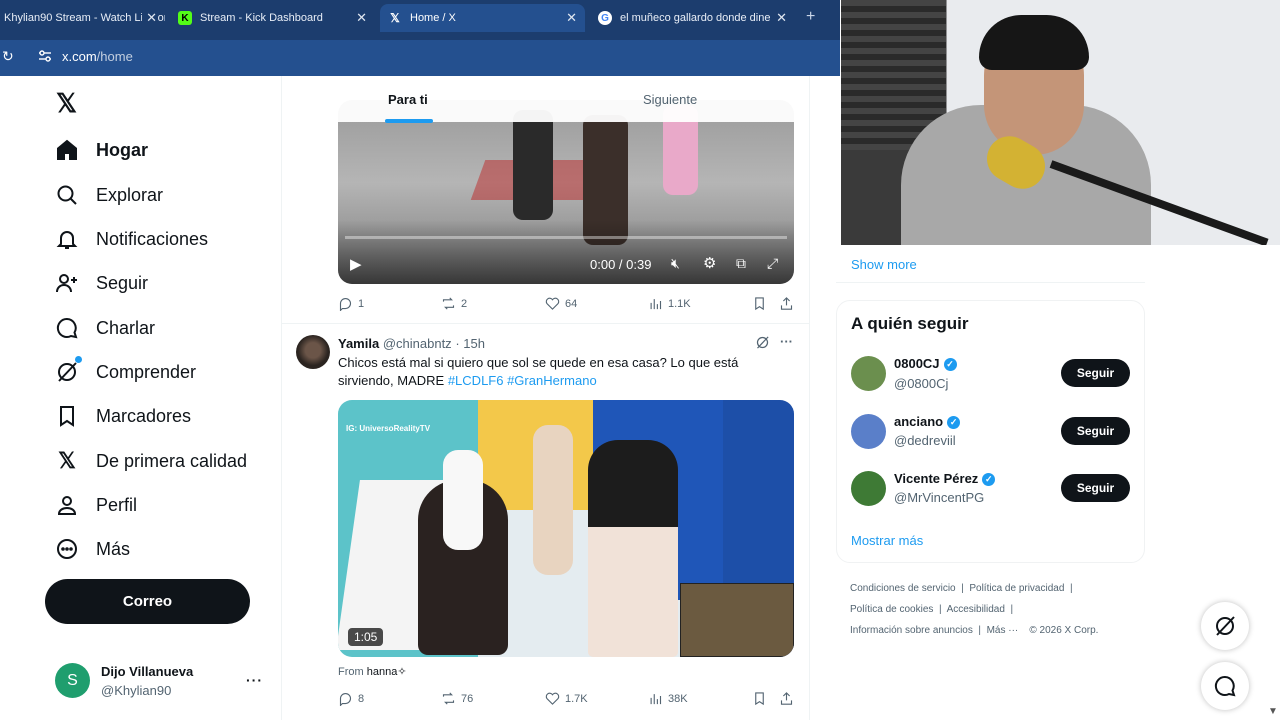 This screenshot has height=720, width=1280. I want to click on person-name: Vicente Pérez, so click(936, 478).